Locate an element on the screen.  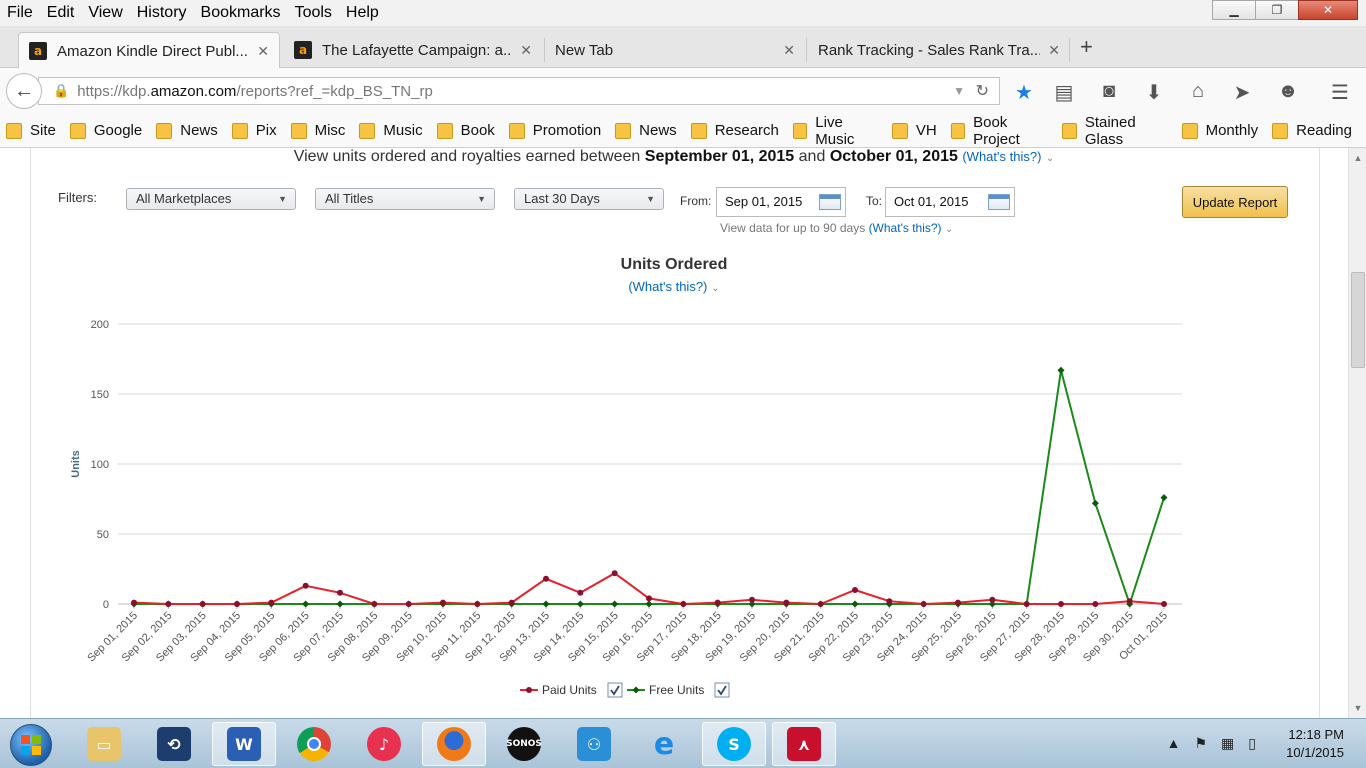
bookmark-vh: VH is located at coordinates (914, 130).